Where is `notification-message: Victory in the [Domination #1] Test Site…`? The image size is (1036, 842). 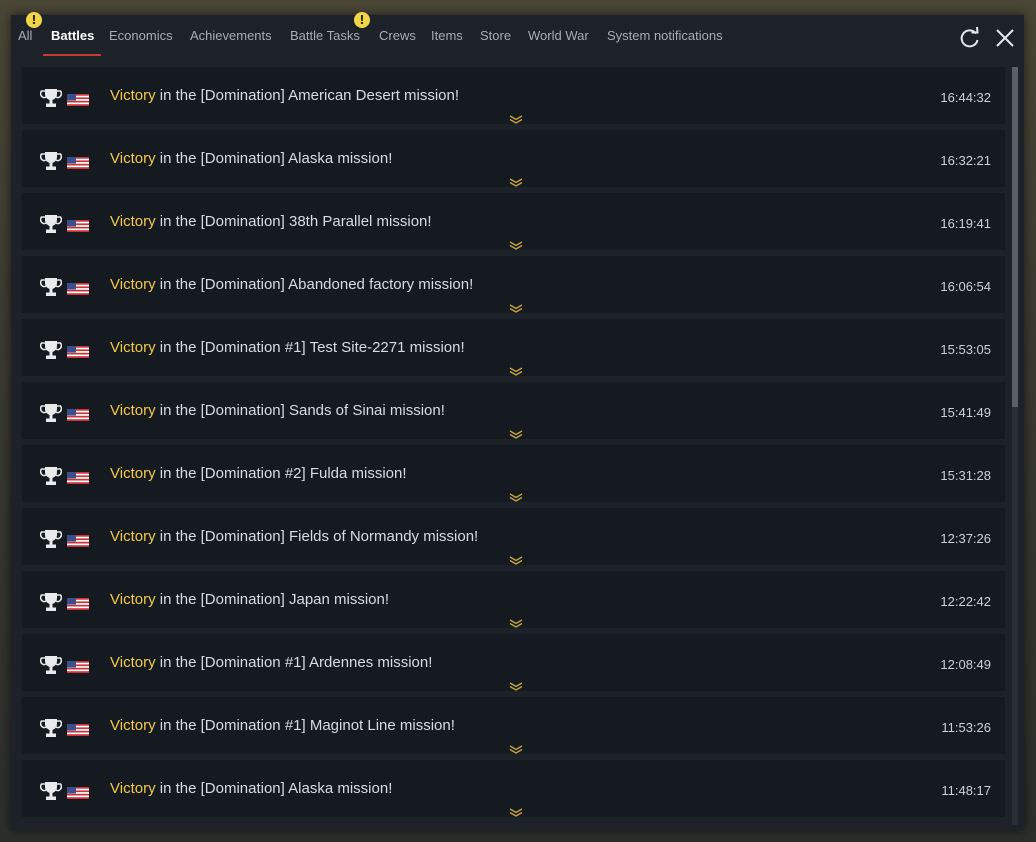 notification-message: Victory in the [Domination #1] Test Site… is located at coordinates (287, 347).